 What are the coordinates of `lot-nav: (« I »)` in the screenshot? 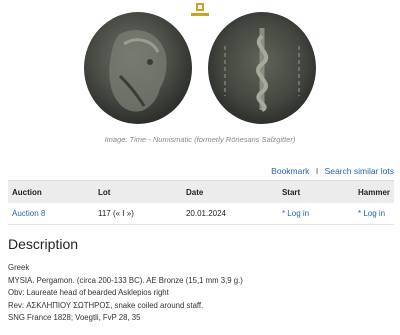 It's located at (123, 213).